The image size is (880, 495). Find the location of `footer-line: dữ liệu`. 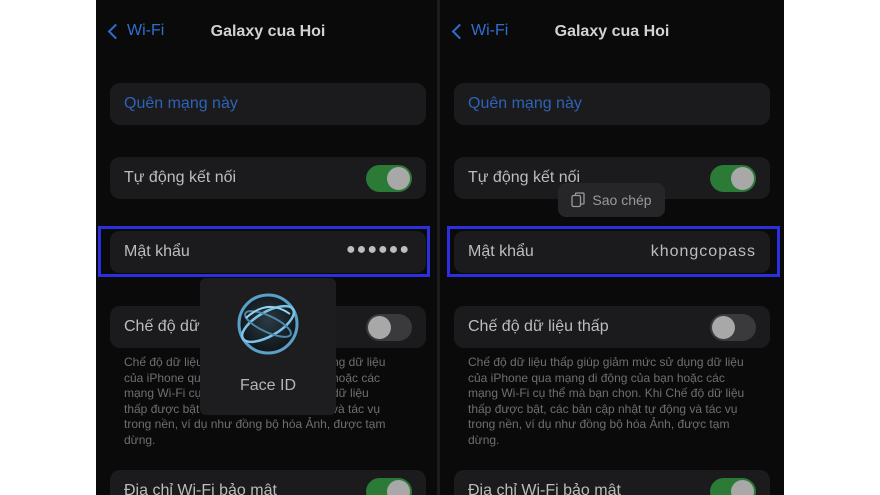

footer-line: dữ liệu is located at coordinates (350, 393).